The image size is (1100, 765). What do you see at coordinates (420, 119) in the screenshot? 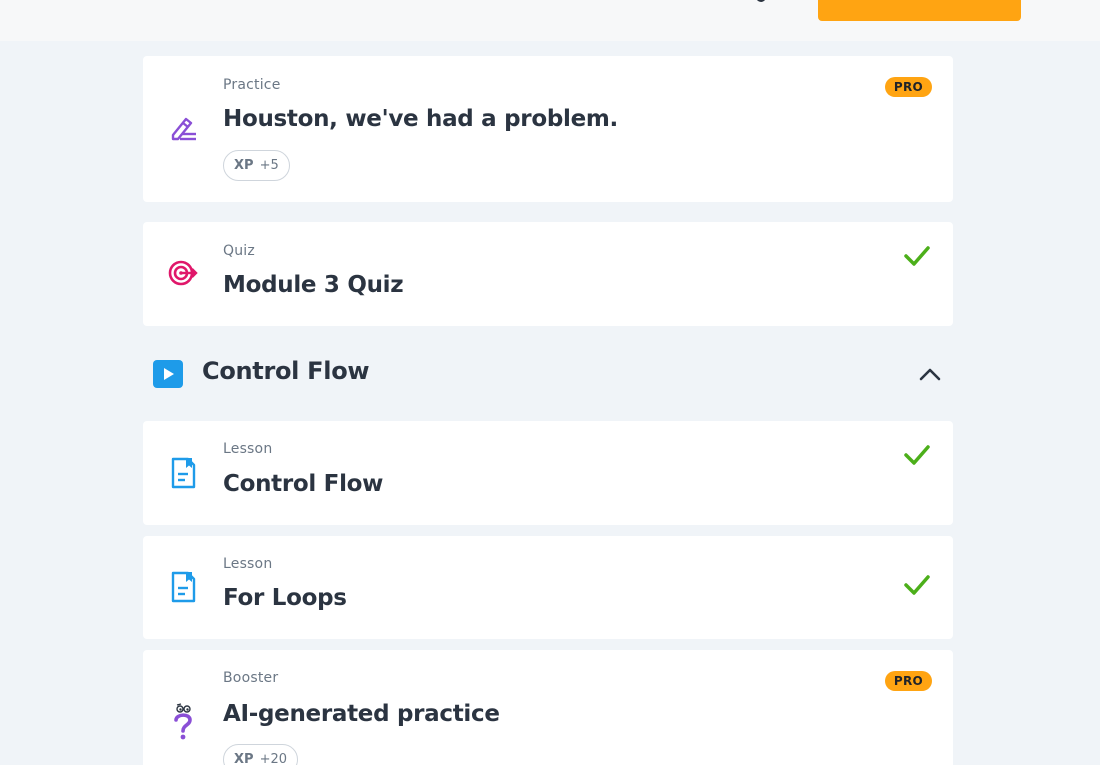
I see `card-title: Houston, we've had a problem.` at bounding box center [420, 119].